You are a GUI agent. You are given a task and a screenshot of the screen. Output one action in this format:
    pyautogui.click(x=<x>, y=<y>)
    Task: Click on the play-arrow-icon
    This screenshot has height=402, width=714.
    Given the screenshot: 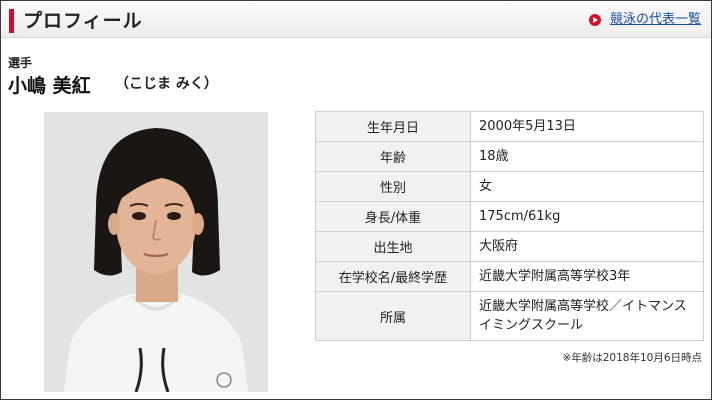 What is the action you would take?
    pyautogui.click(x=594, y=20)
    